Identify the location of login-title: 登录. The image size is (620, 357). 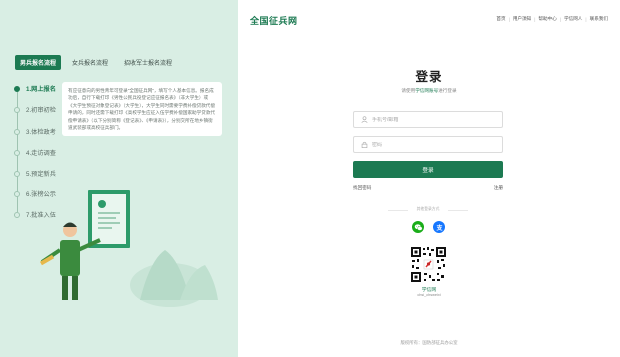
(429, 77).